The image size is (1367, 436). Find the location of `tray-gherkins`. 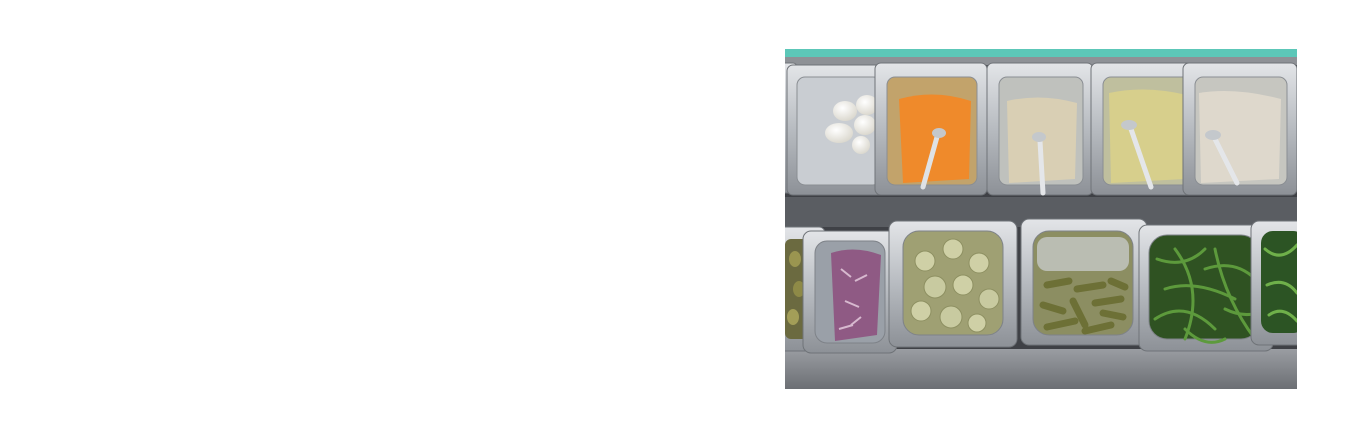

tray-gherkins is located at coordinates (1084, 282).